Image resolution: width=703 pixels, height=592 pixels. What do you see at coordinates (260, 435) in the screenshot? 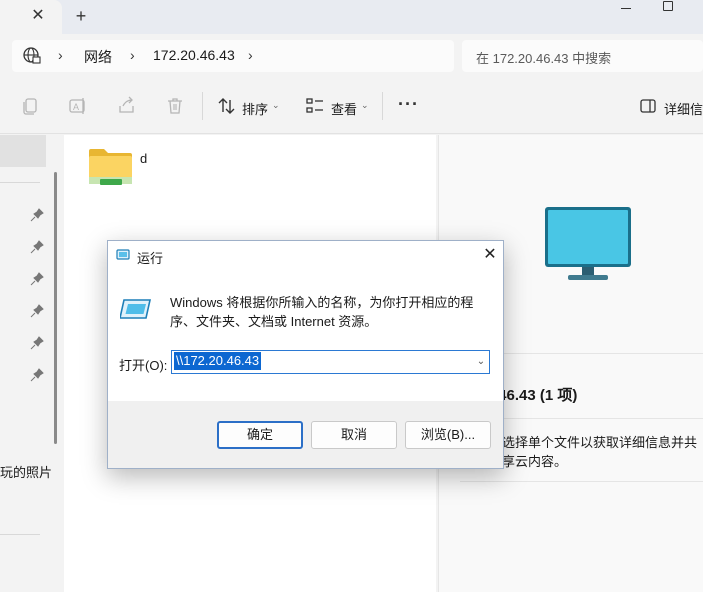
I see `ok-button: 确定` at bounding box center [260, 435].